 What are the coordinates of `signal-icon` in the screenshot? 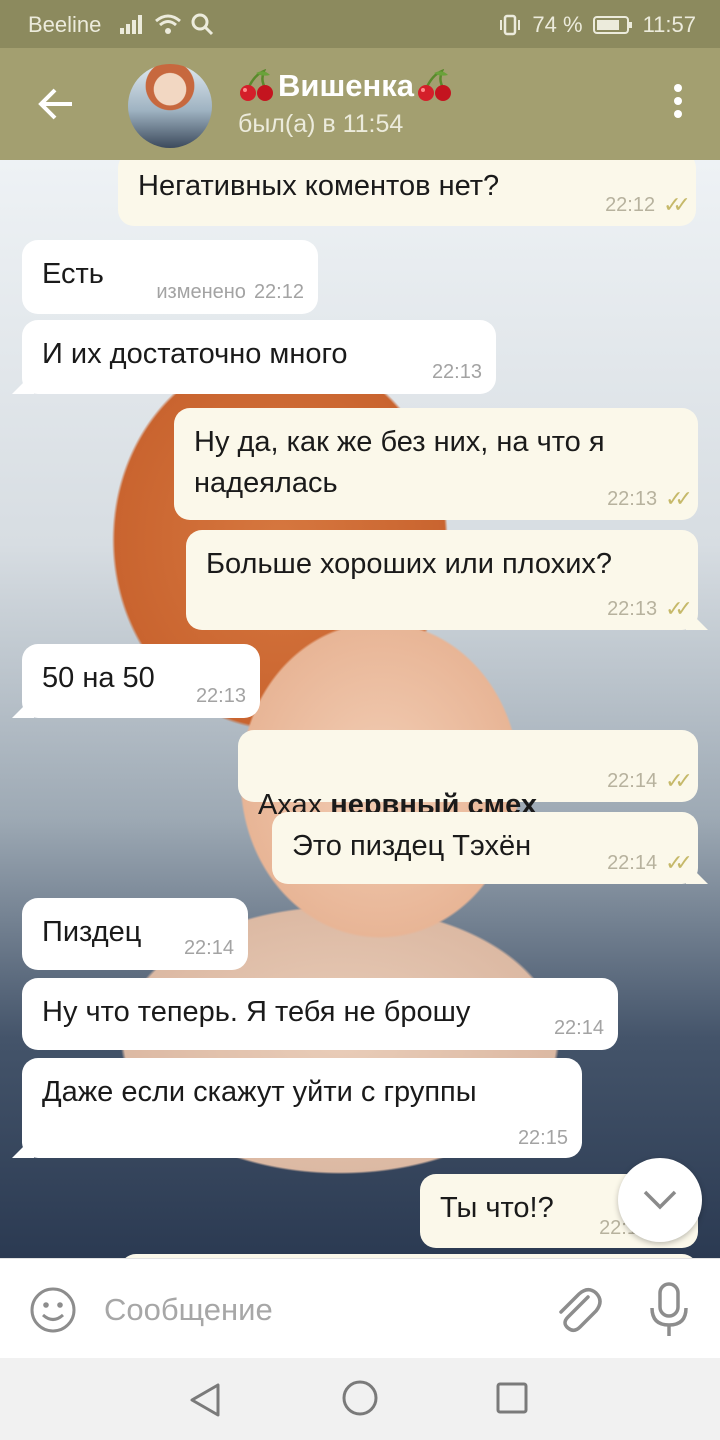 It's located at (131, 24).